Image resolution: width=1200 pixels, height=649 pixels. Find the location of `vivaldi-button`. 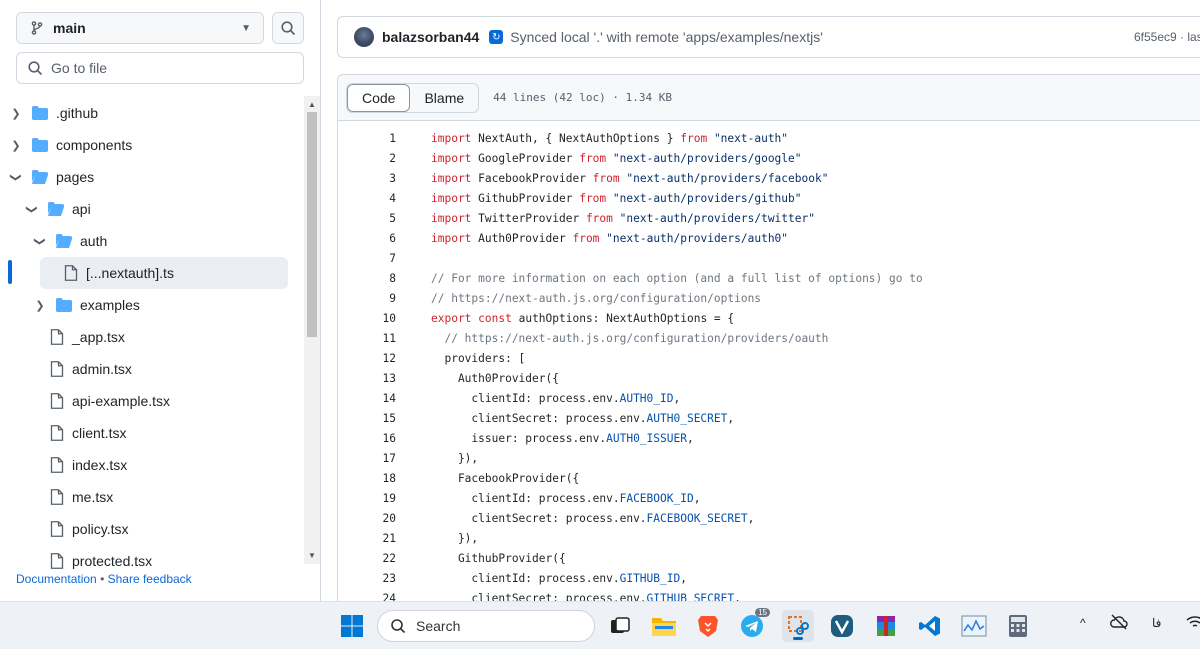

vivaldi-button is located at coordinates (842, 626).